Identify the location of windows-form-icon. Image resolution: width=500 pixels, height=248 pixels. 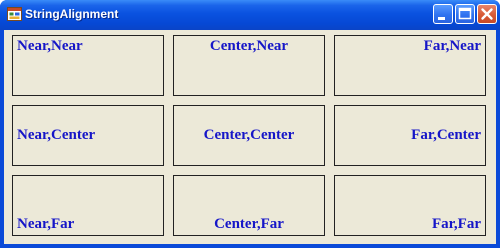
(14, 14).